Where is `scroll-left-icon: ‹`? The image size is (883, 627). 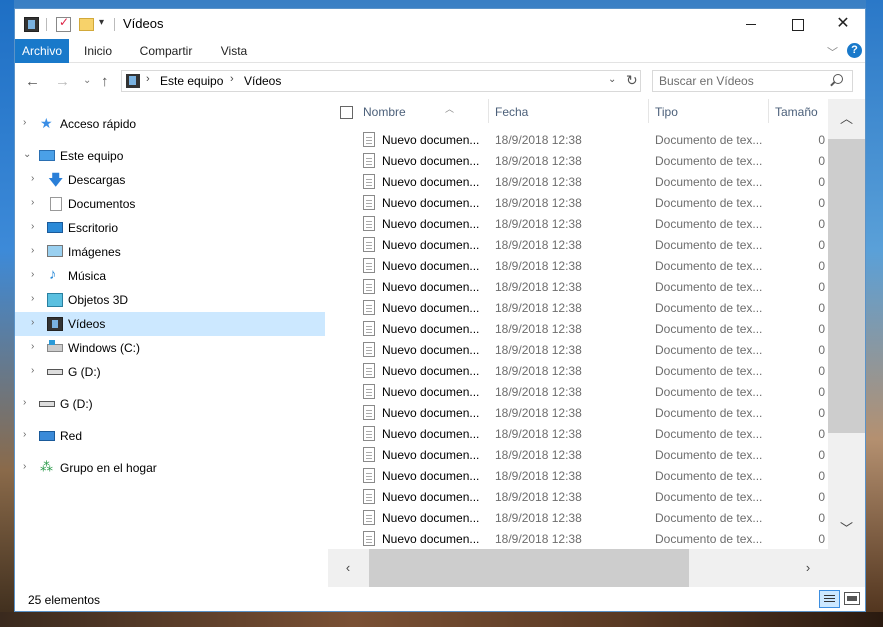 scroll-left-icon: ‹ is located at coordinates (348, 568).